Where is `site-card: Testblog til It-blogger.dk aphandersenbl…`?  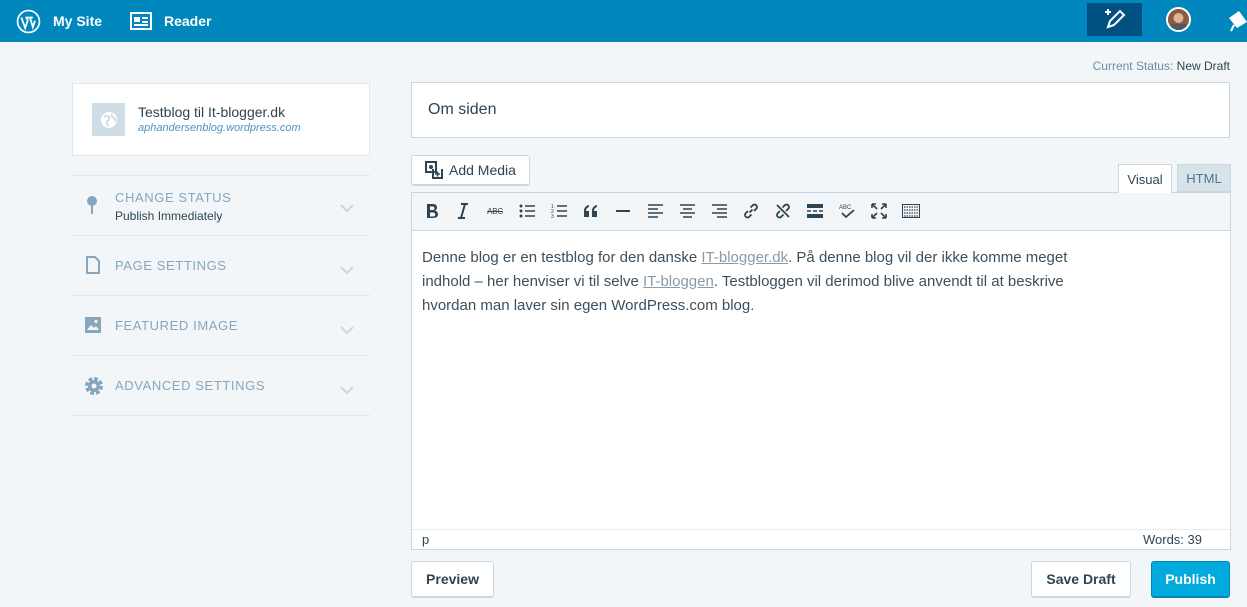
site-card: Testblog til It-blogger.dk aphandersenbl… is located at coordinates (221, 119).